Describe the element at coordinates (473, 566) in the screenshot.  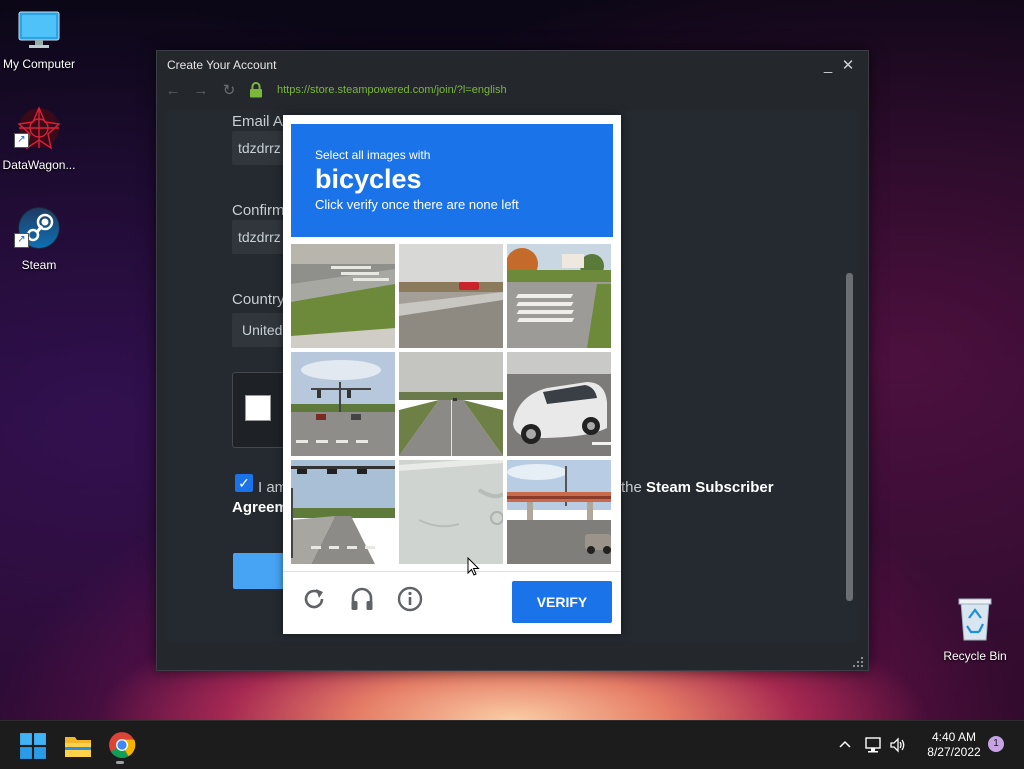
I see `mouse-cursor-icon` at that location.